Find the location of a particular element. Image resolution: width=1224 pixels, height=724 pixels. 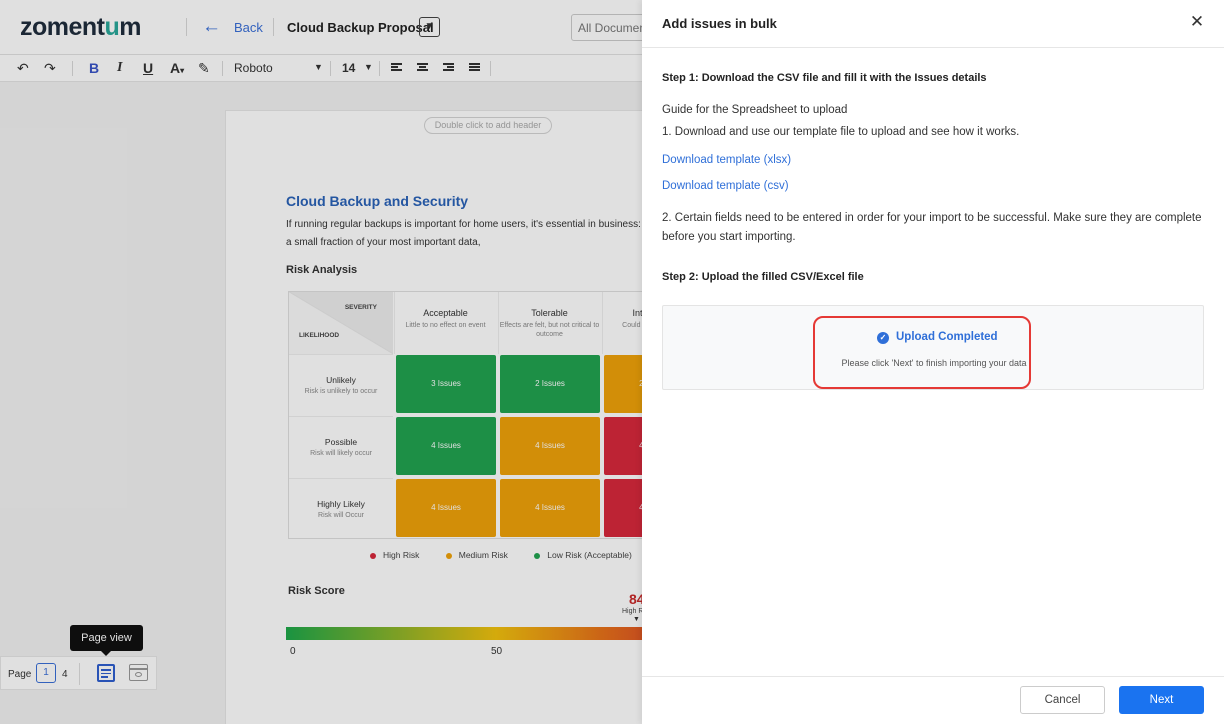

drawer-title: Add issues in bulk is located at coordinates (719, 23).